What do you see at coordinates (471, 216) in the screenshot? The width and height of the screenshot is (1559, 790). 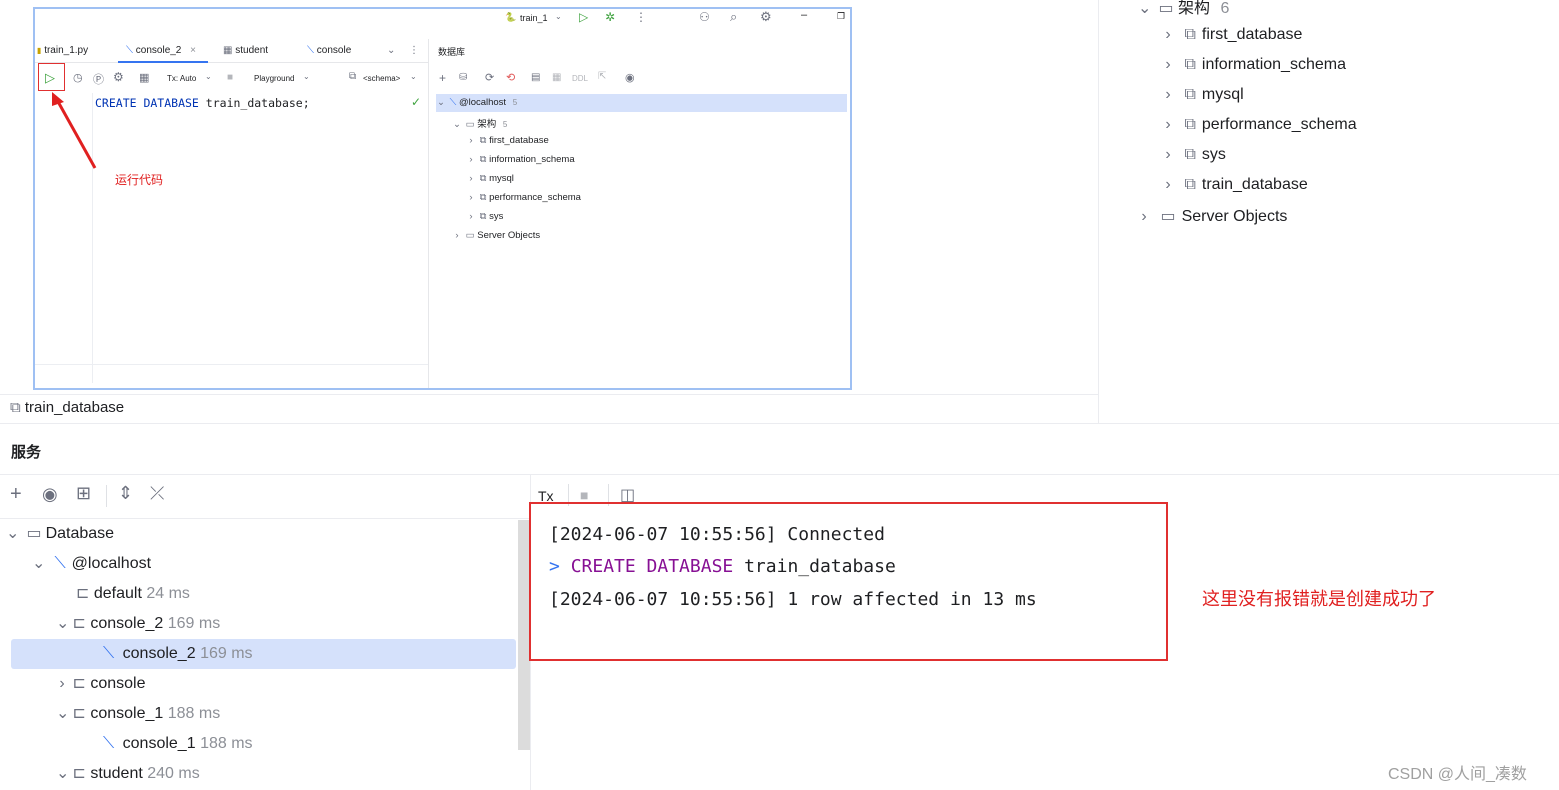 I see `chevron-right-icon: ›` at bounding box center [471, 216].